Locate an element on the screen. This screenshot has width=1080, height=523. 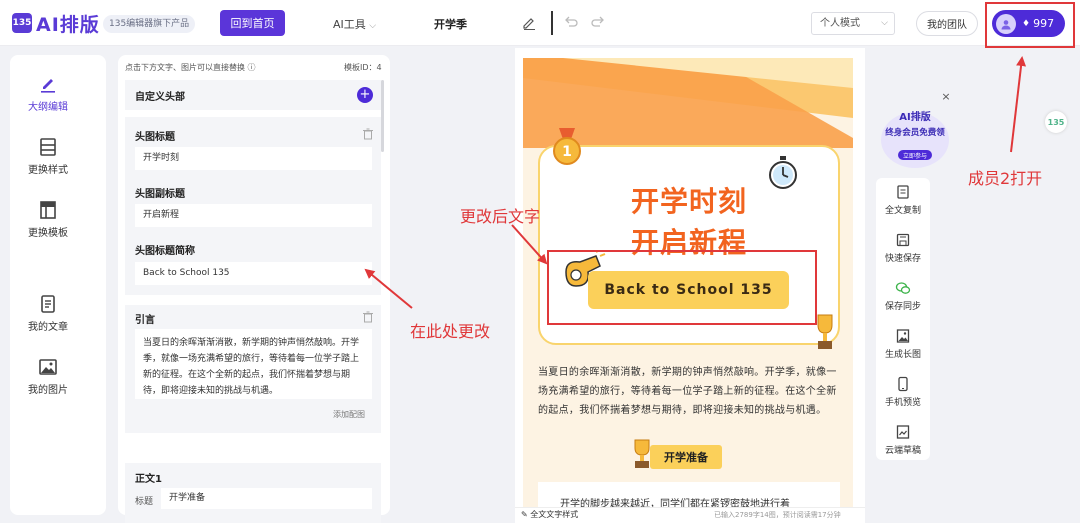
arrow-to-preview is located at coordinates (529, 244).